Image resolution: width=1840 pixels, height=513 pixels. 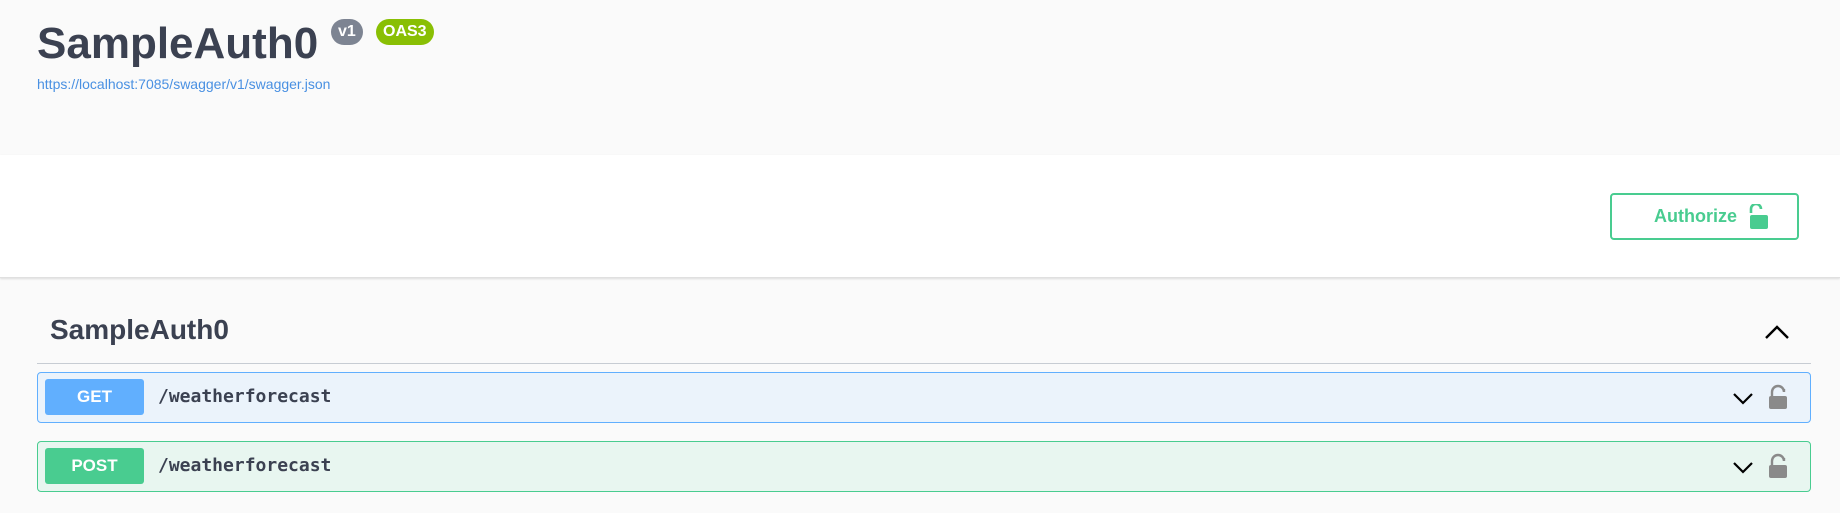 I want to click on version-badge: v1, so click(x=347, y=32).